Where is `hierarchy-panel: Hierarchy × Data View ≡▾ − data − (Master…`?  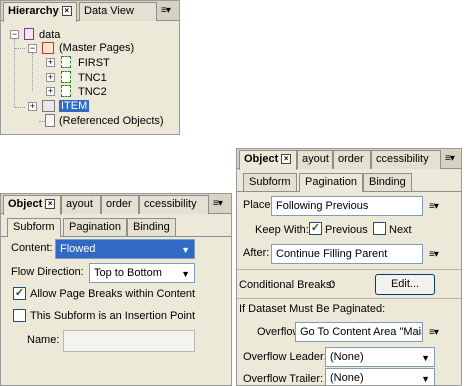
hierarchy-panel: Hierarchy × Data View ≡▾ − data − (Master… is located at coordinates (90, 67).